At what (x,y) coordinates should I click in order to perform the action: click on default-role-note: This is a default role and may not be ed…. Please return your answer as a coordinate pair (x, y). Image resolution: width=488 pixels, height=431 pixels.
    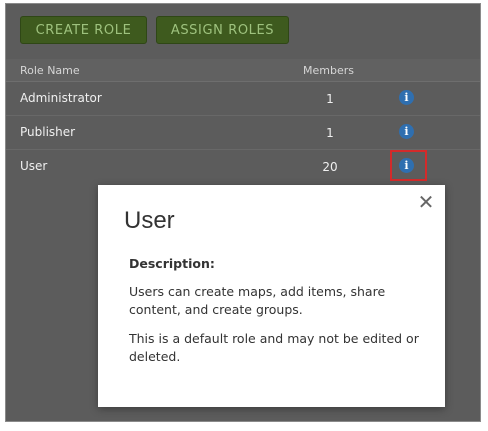
    Looking at the image, I should click on (274, 347).